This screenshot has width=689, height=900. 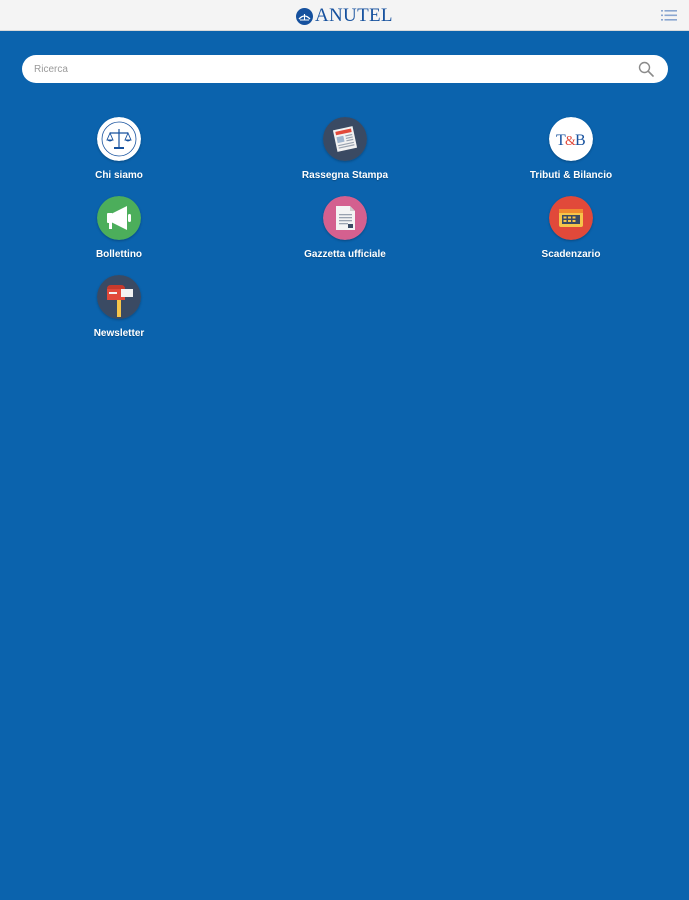 I want to click on menu-item-bollettino: Bollettino, so click(x=119, y=228).